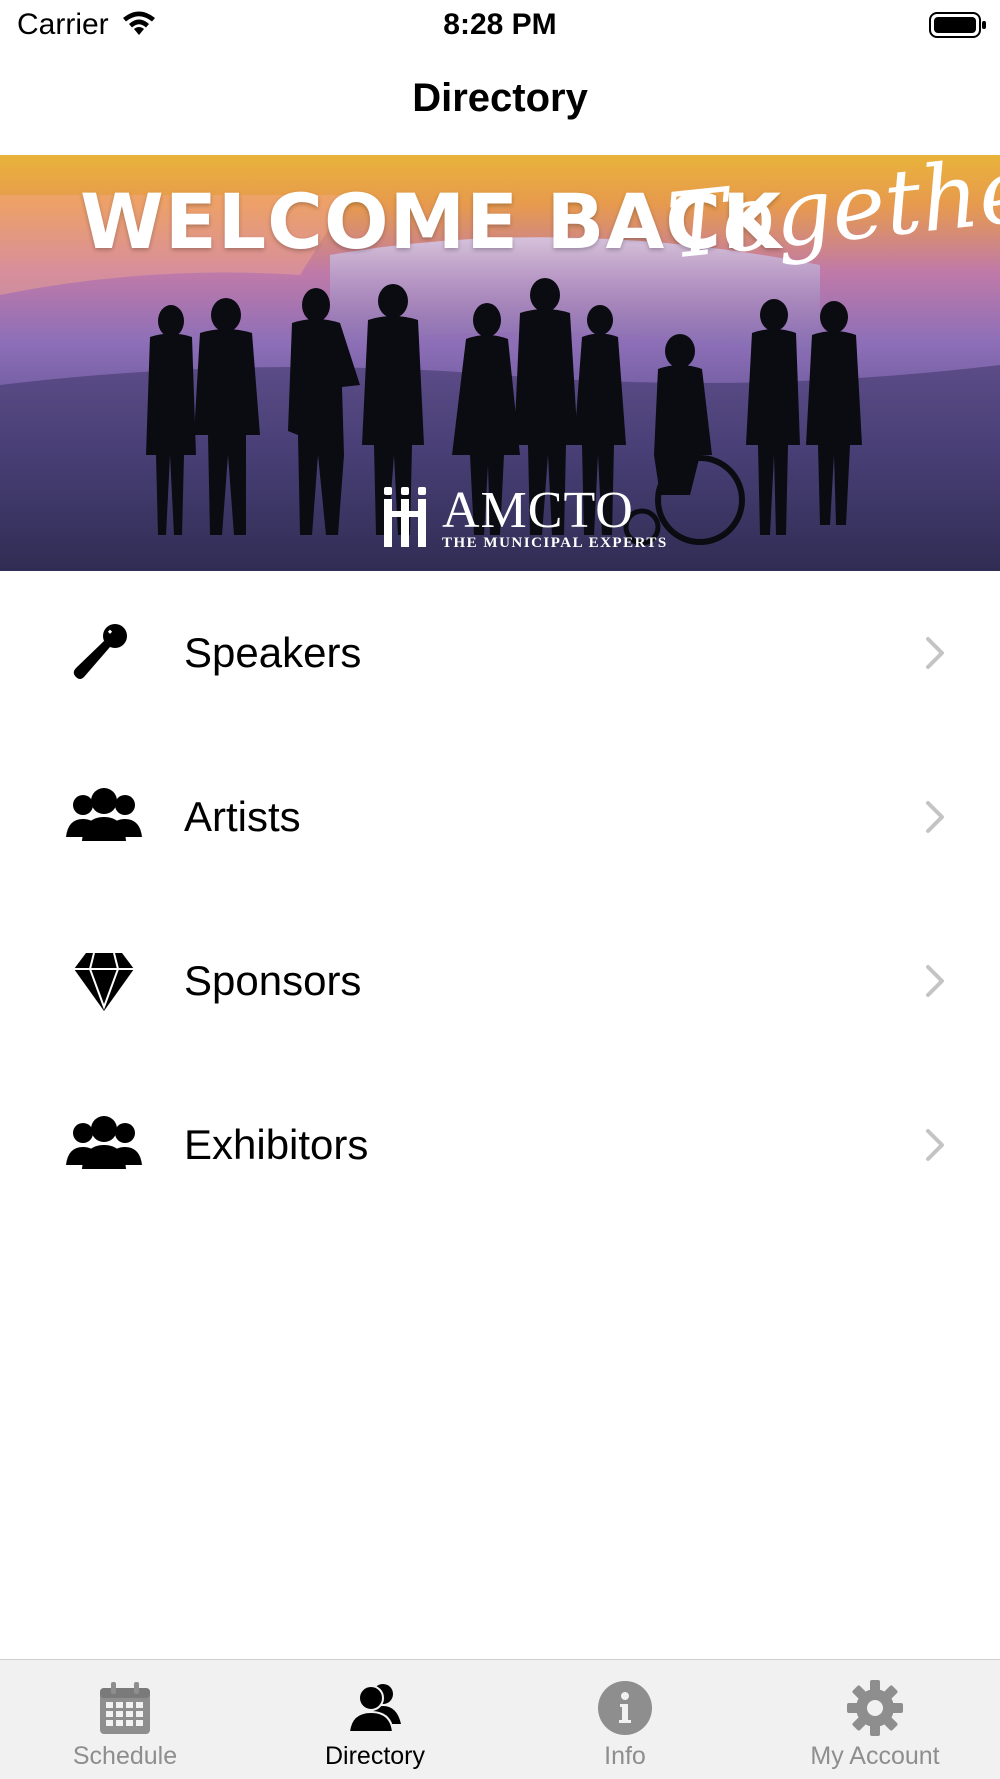 This screenshot has width=1000, height=1779. Describe the element at coordinates (538, 510) in the screenshot. I see `banner-logo-name: AMCTO` at that location.